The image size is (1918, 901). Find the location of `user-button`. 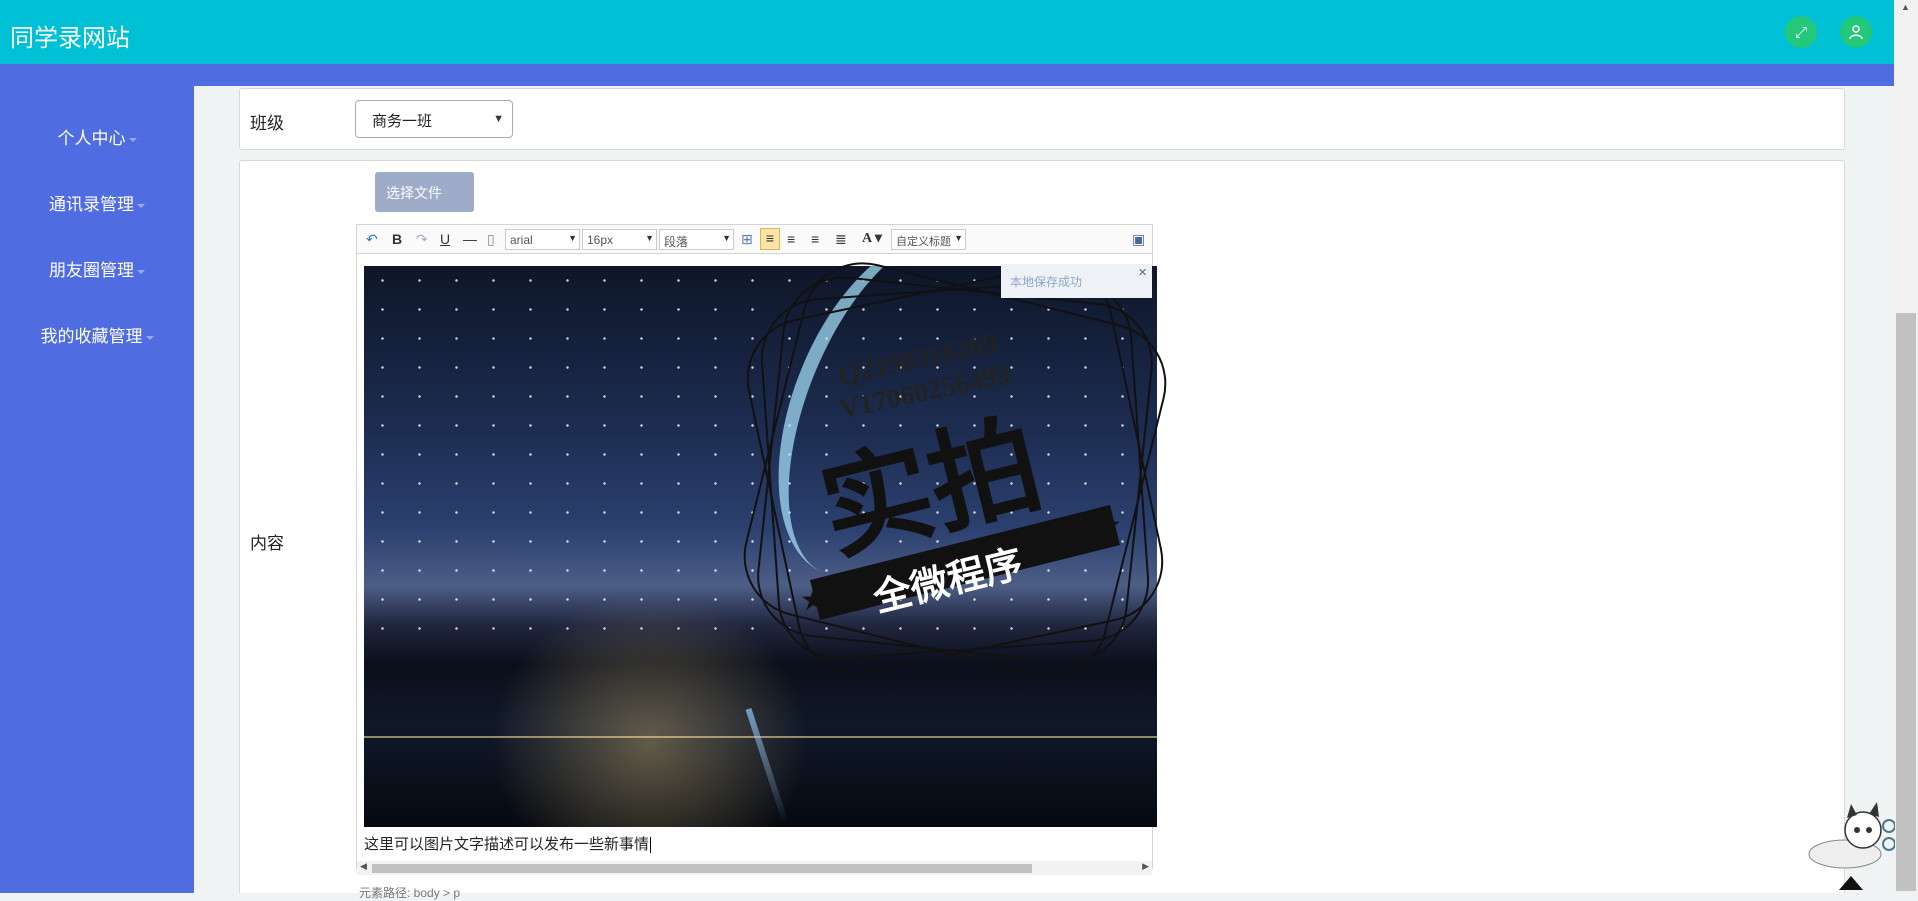

user-button is located at coordinates (1856, 32).